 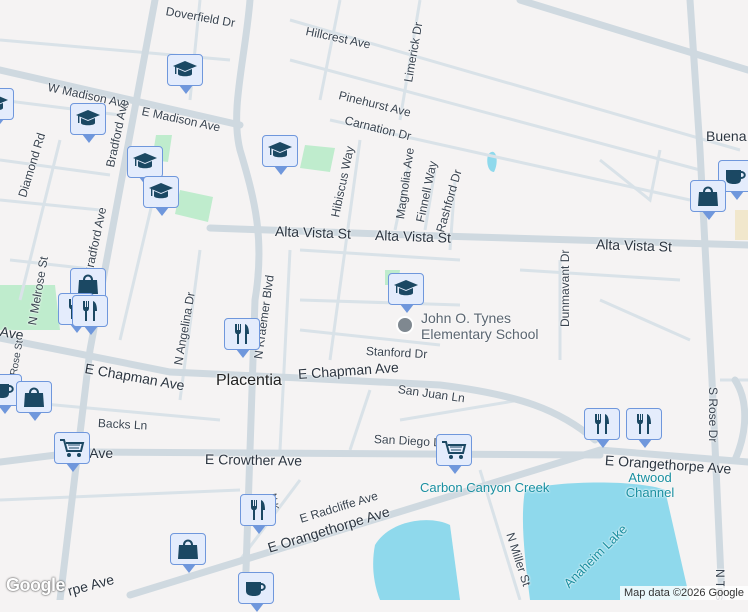 I want to click on google-logo: Google, so click(x=36, y=585).